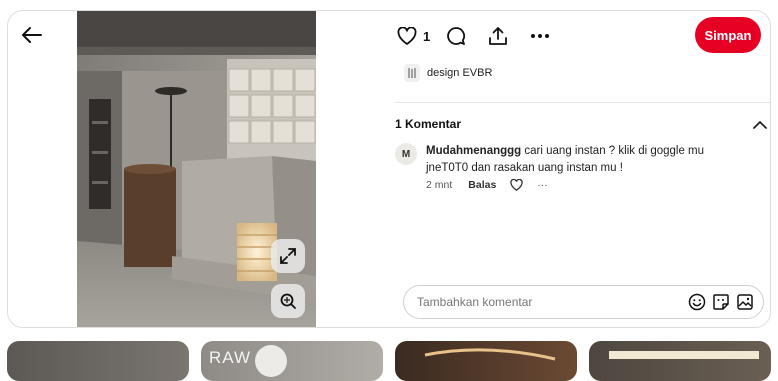  Describe the element at coordinates (427, 36) in the screenshot. I see `like-count: 1` at that location.